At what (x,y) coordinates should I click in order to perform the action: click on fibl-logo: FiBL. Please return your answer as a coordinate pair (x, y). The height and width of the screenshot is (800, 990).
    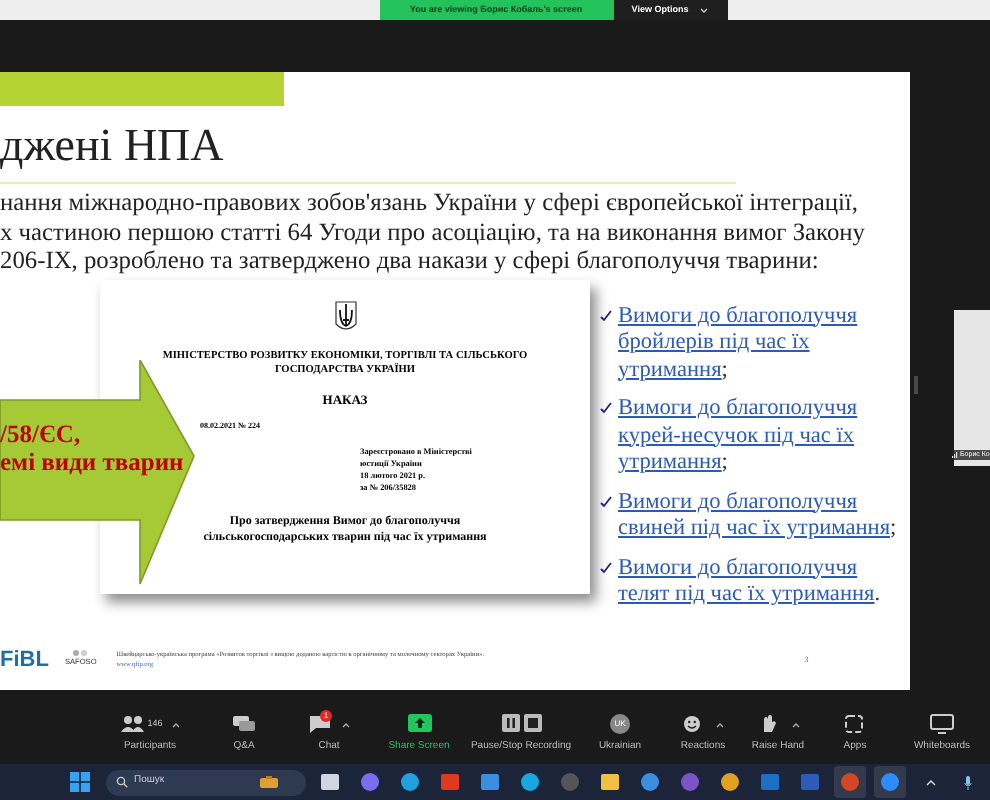
    Looking at the image, I should click on (24, 660).